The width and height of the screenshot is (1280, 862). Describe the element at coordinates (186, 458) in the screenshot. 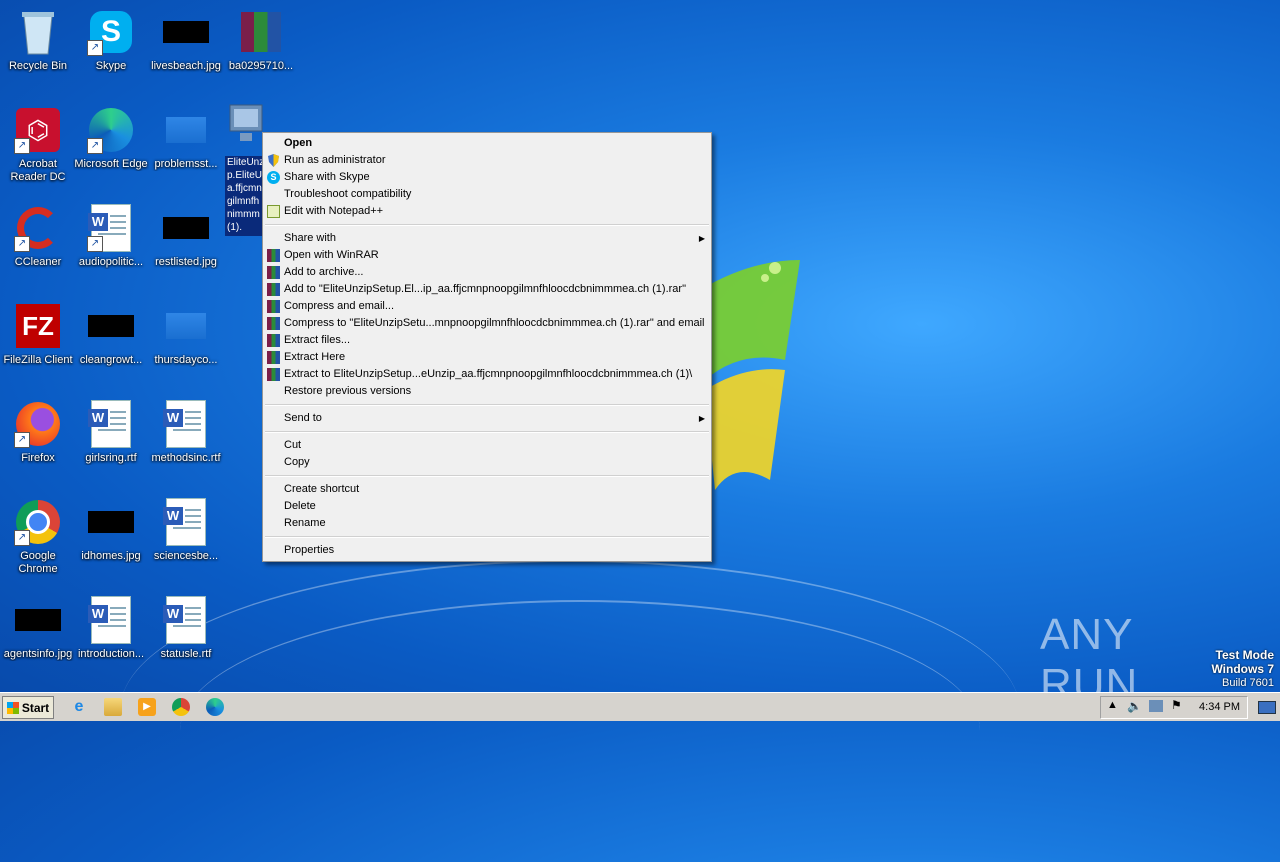

I see `desktop-icon-label: methodsinc.rtf` at that location.